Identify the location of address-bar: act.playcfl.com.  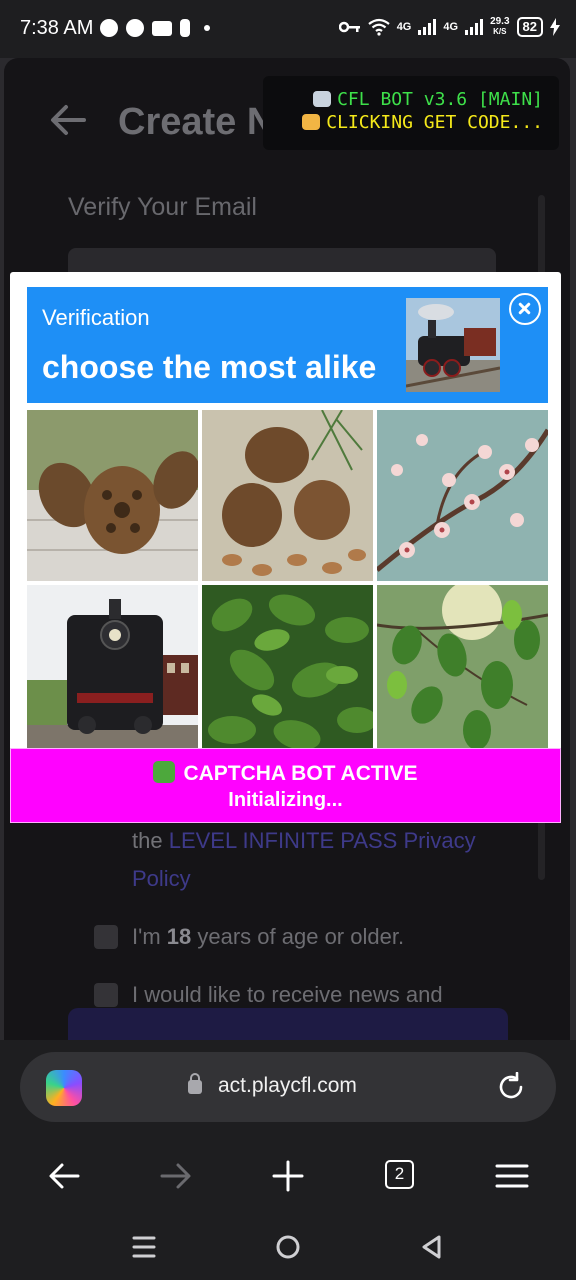
(288, 1087).